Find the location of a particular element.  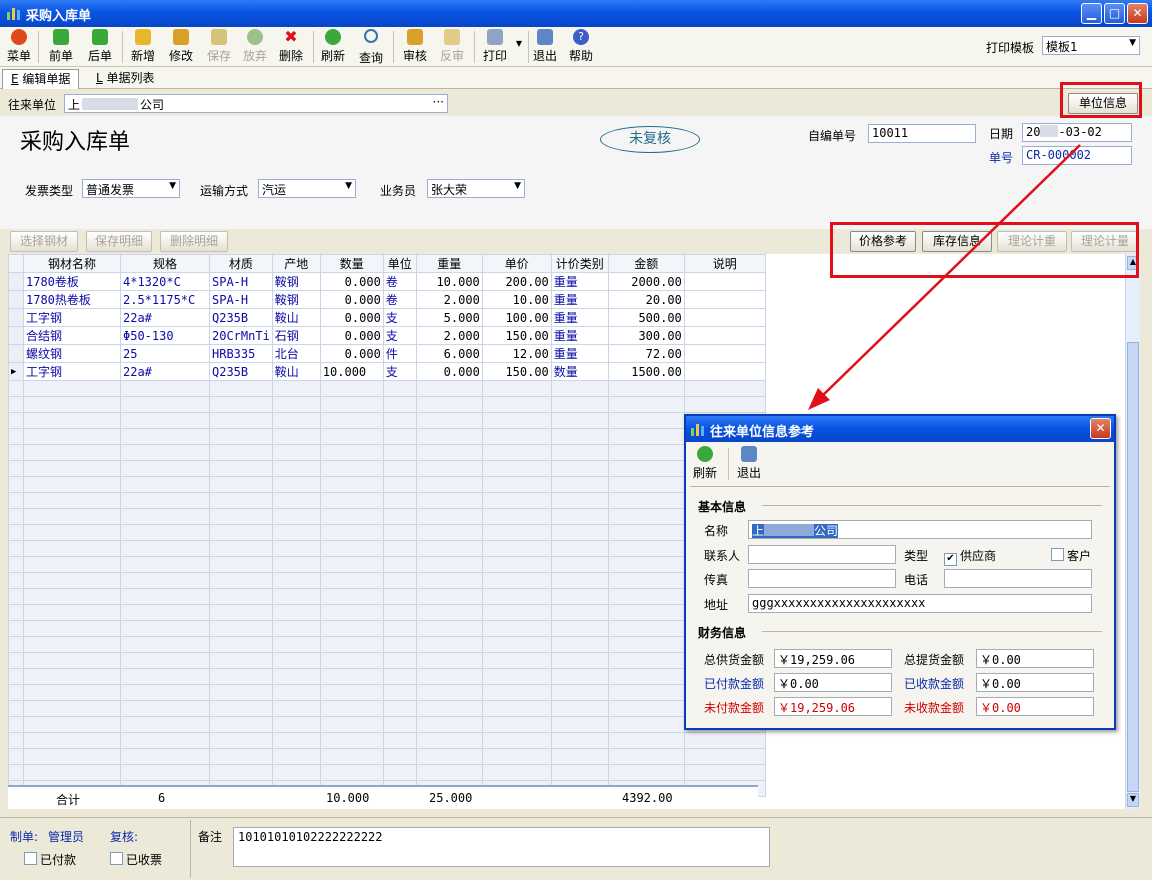

unapprove-button: 反审 is located at coordinates (452, 47).